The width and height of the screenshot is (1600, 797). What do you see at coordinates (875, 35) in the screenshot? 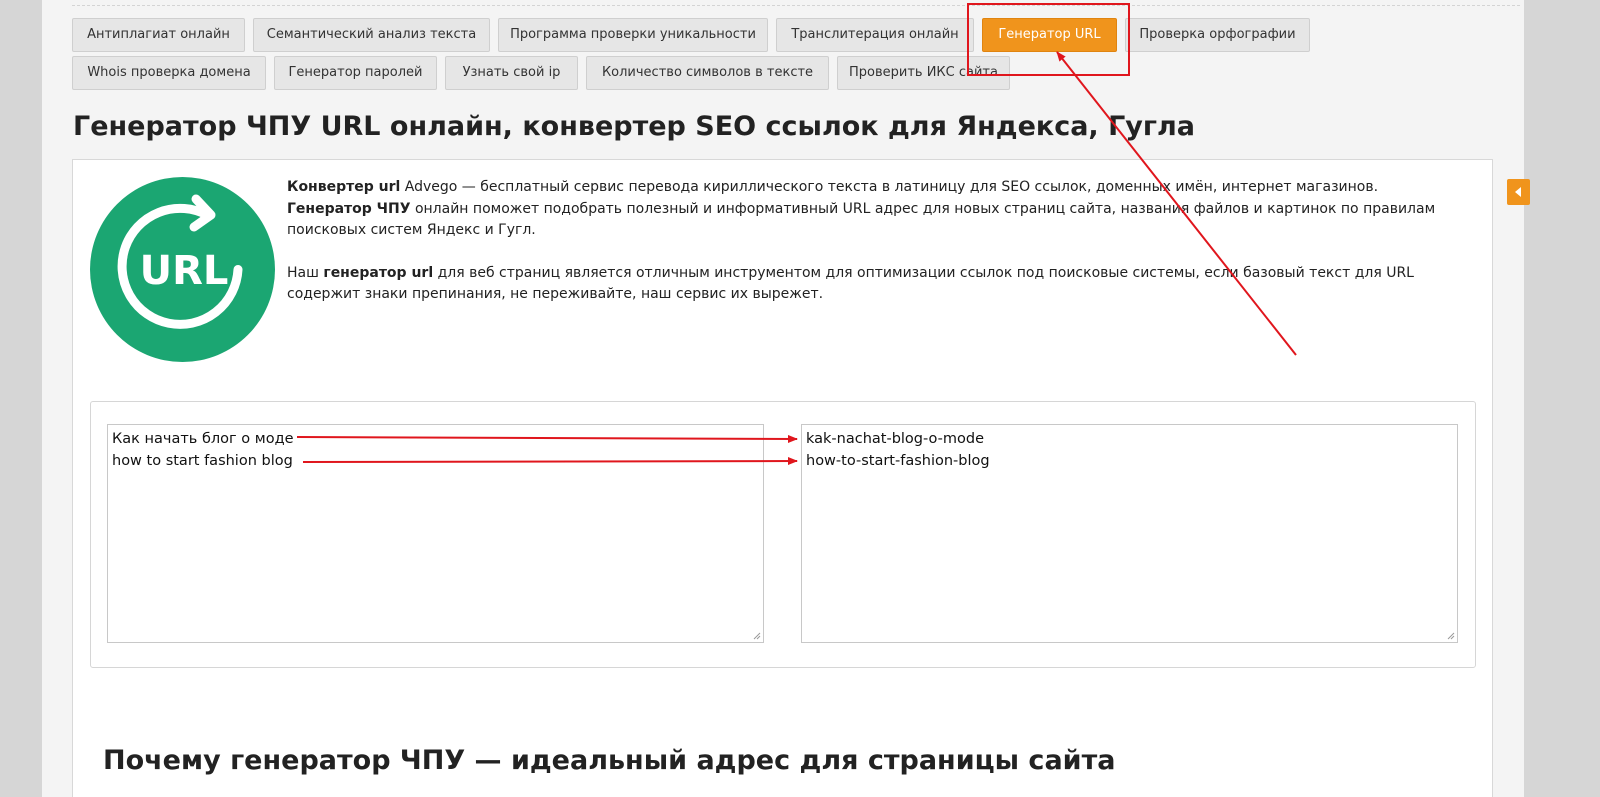
I see `tool-button-transliteration: Транслитерация онлайн` at bounding box center [875, 35].